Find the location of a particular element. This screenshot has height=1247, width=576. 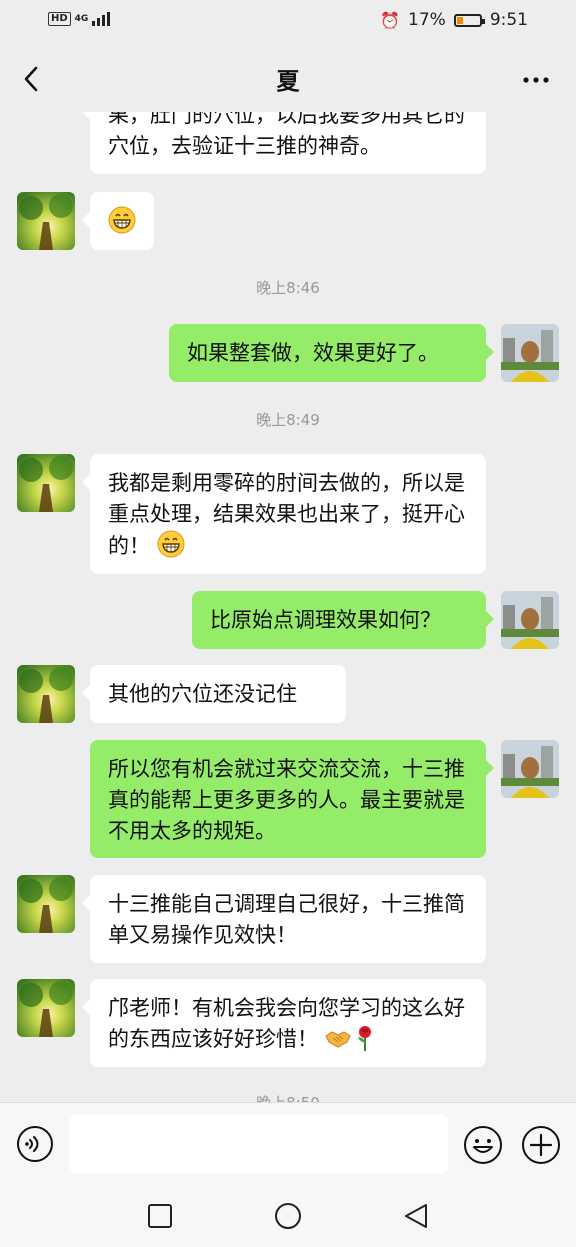

message-text: 十三推能自己调理自己很好，十三推简单又易操作见效快！ is located at coordinates (286, 919).